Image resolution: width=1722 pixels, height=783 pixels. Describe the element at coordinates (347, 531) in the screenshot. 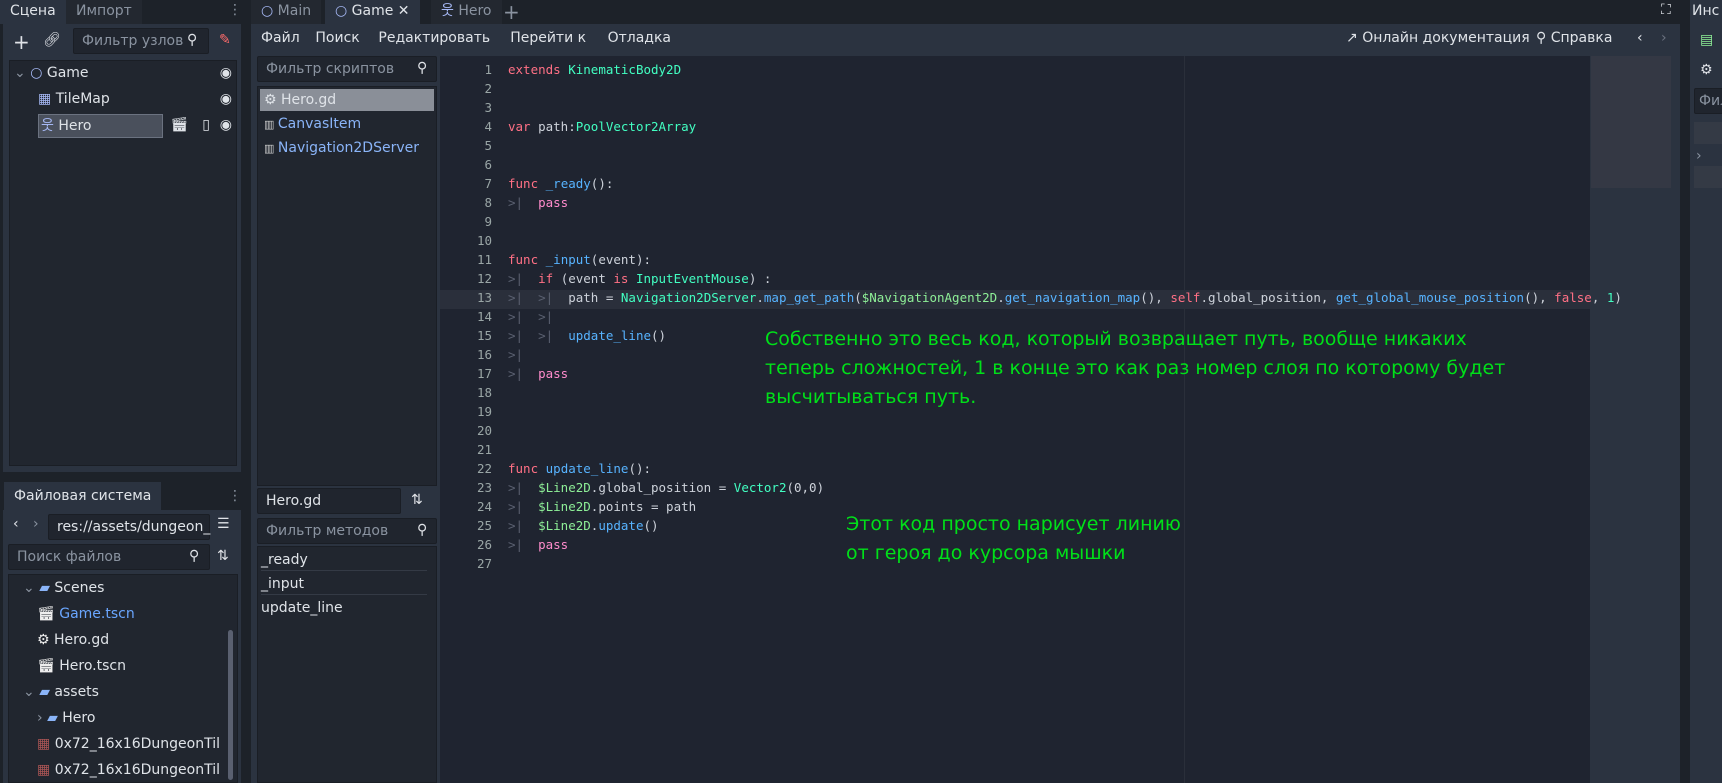

I see `method-filter-input: Фильтр методов` at that location.